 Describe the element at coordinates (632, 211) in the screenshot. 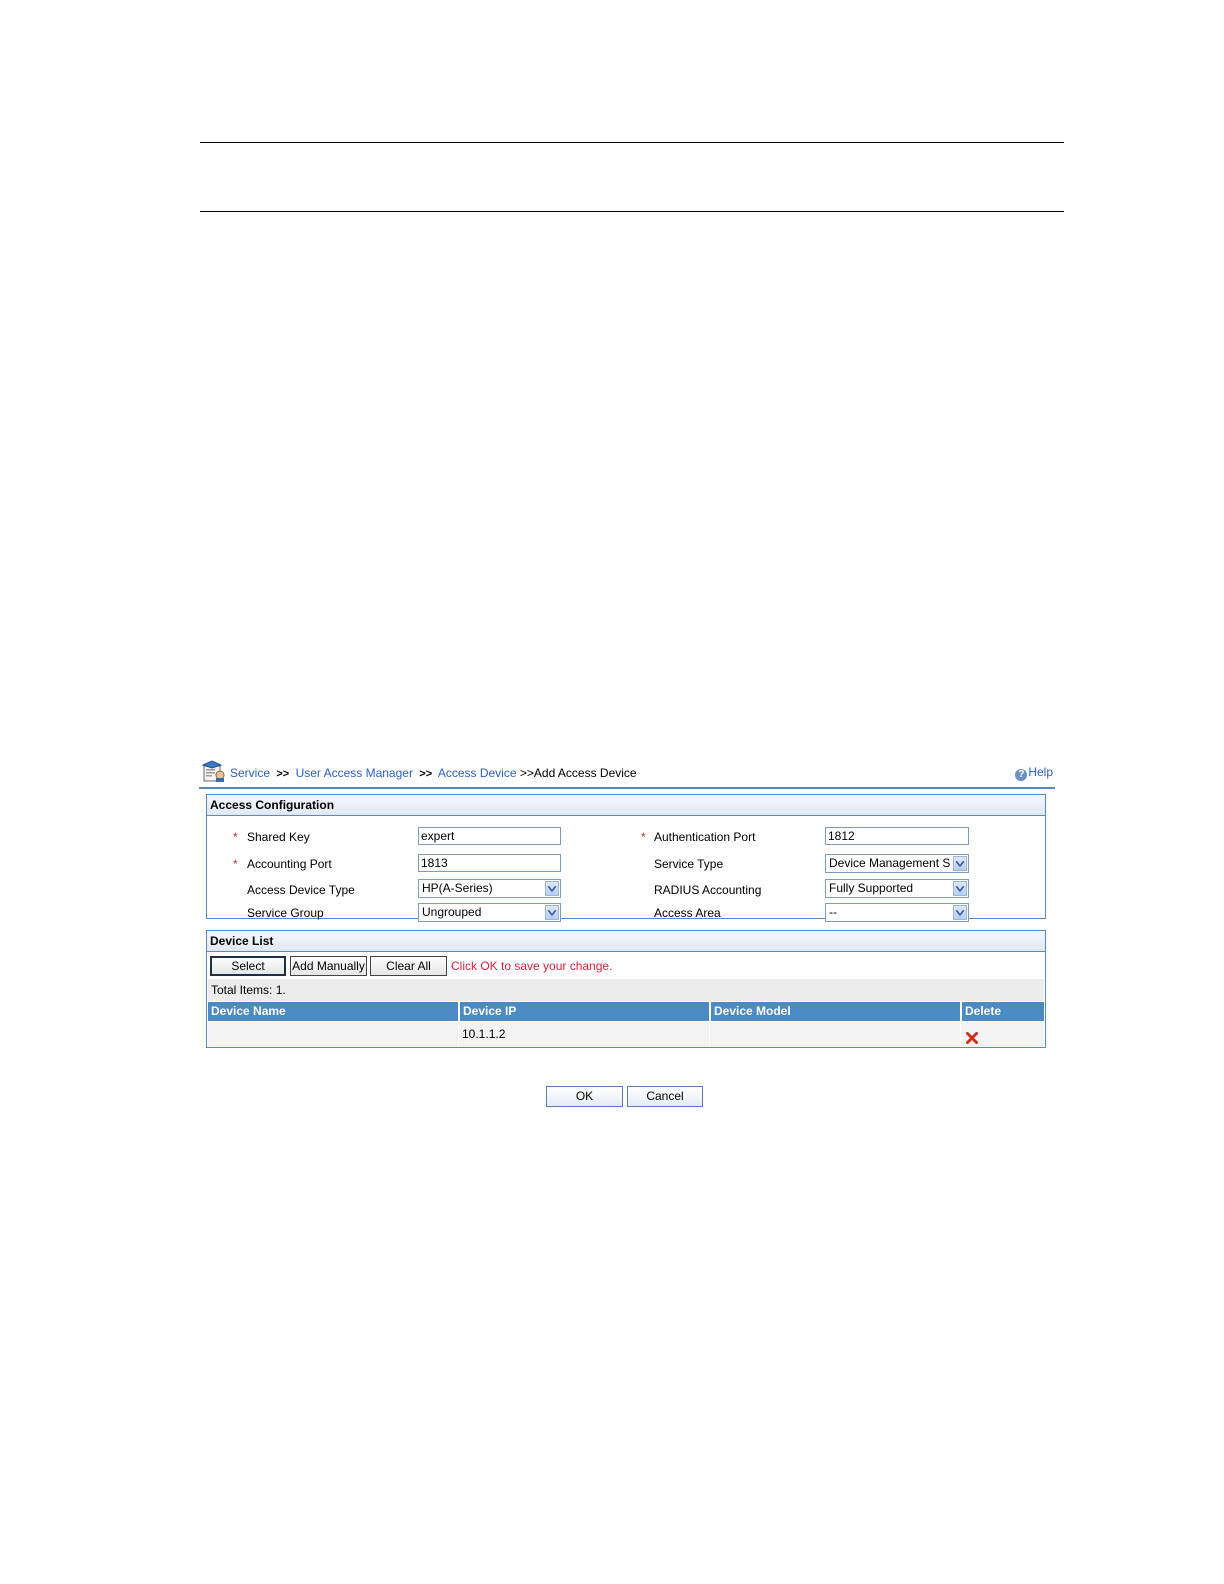

I see `bottom-rule` at that location.